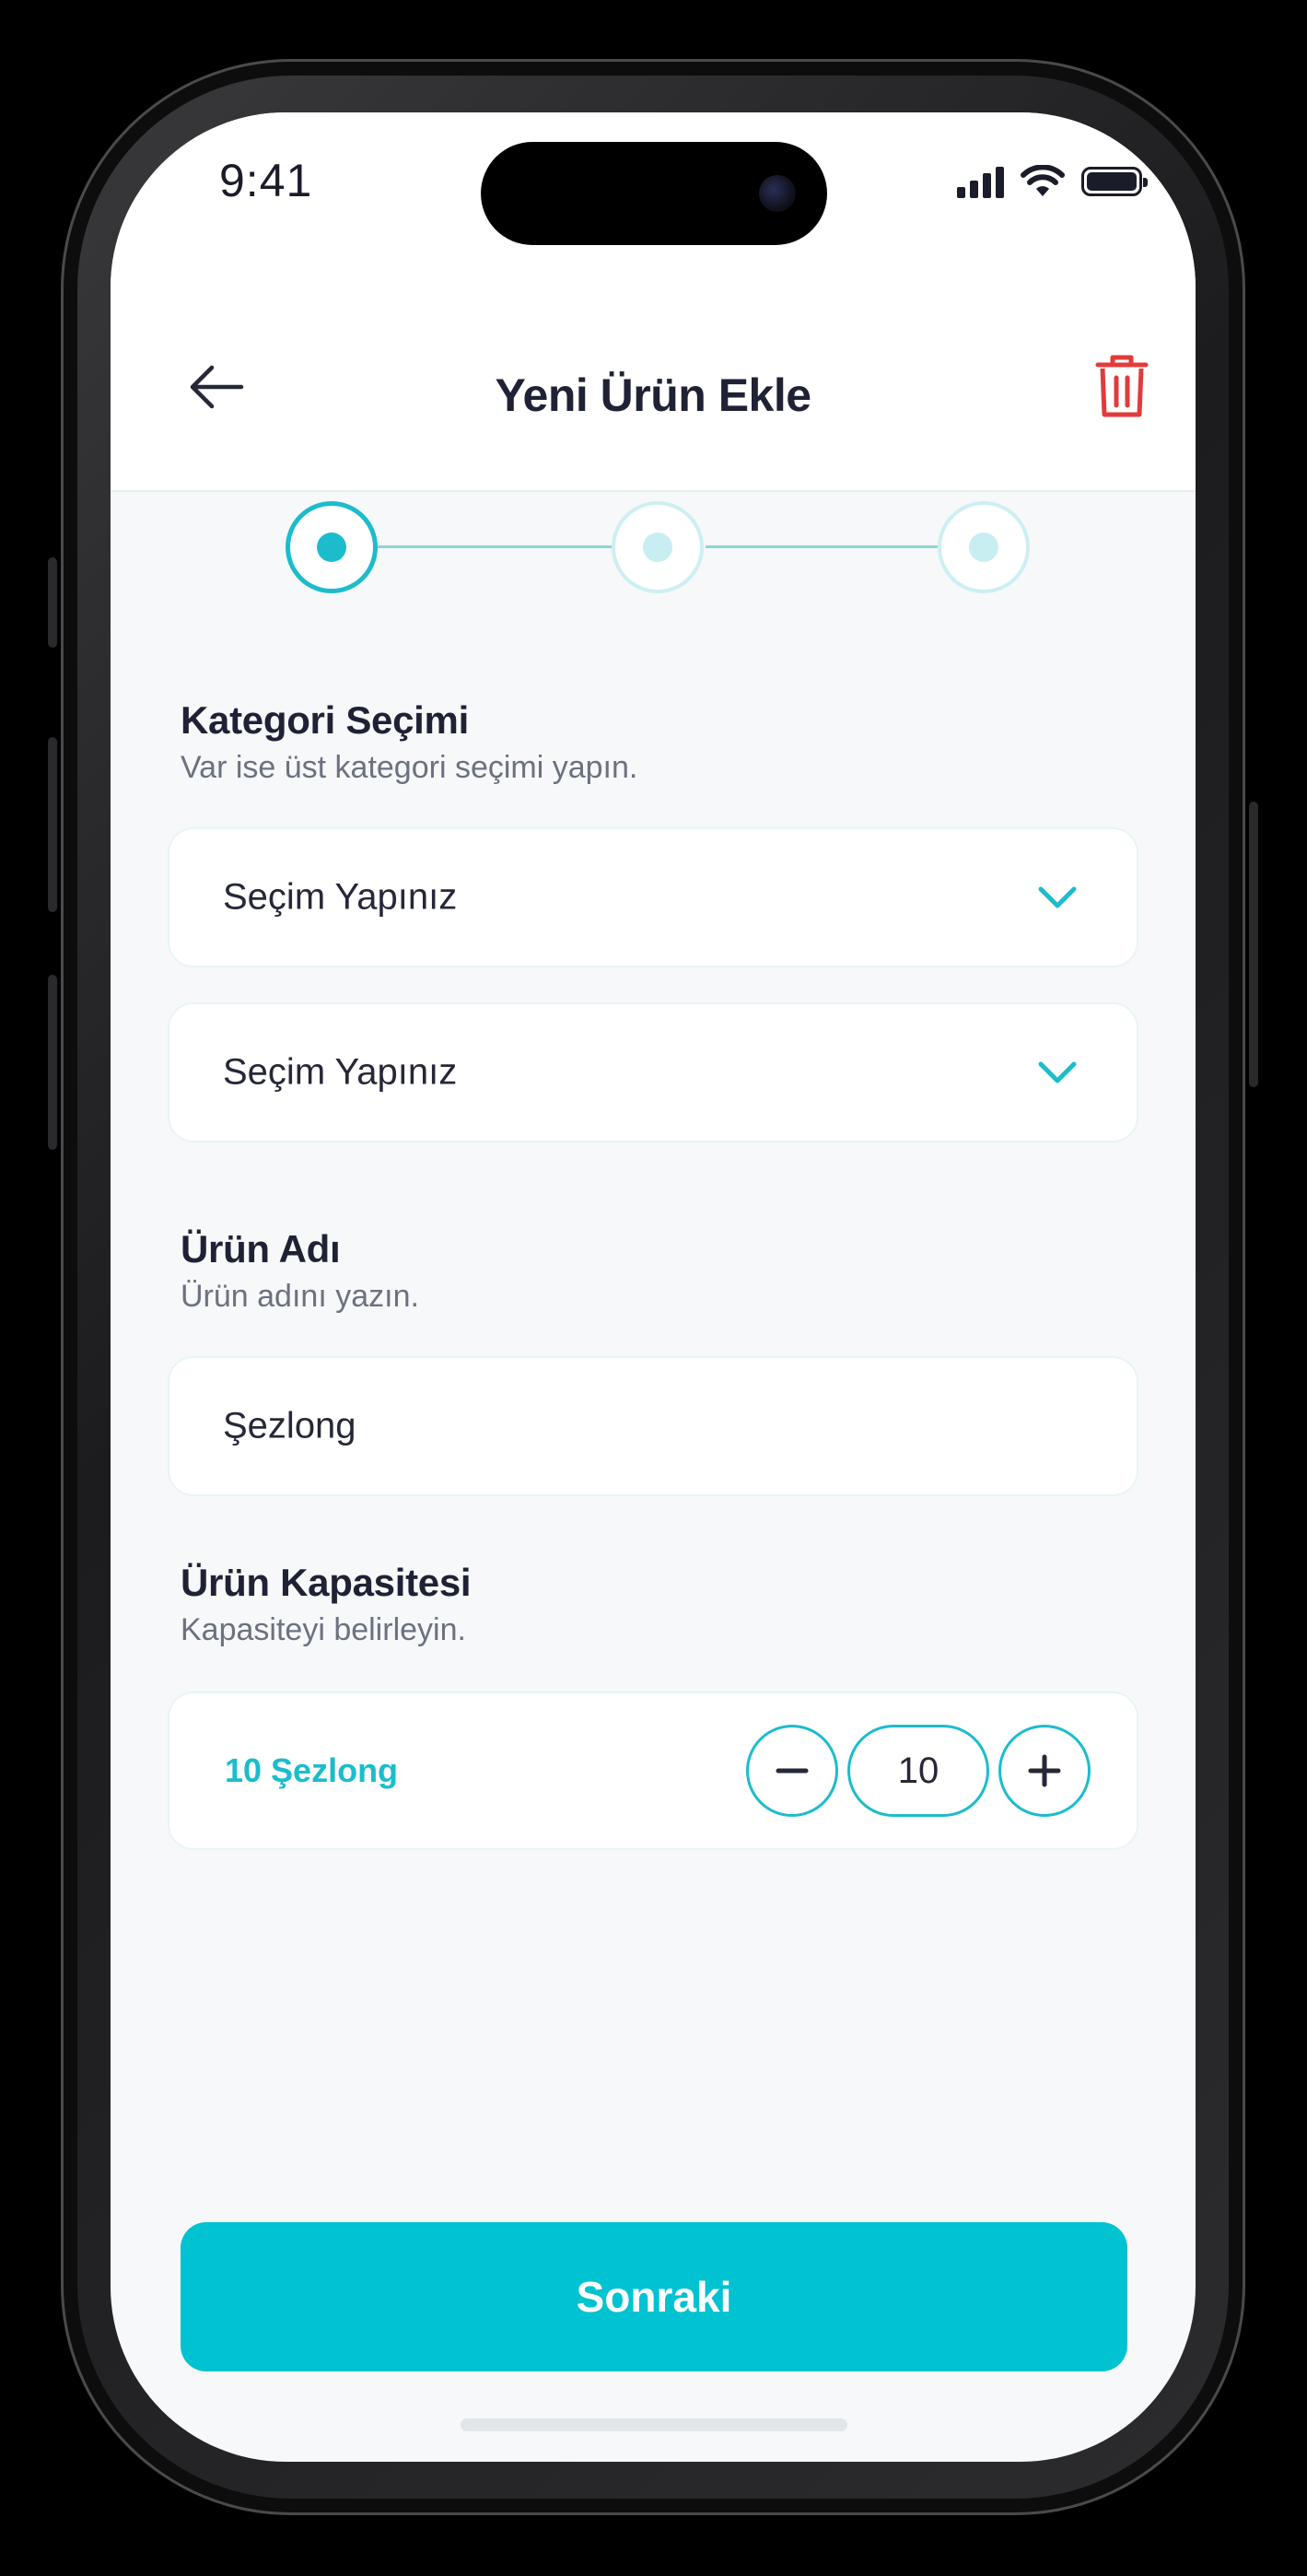 The width and height of the screenshot is (1307, 2576). What do you see at coordinates (266, 180) in the screenshot?
I see `status-time: 9:41` at bounding box center [266, 180].